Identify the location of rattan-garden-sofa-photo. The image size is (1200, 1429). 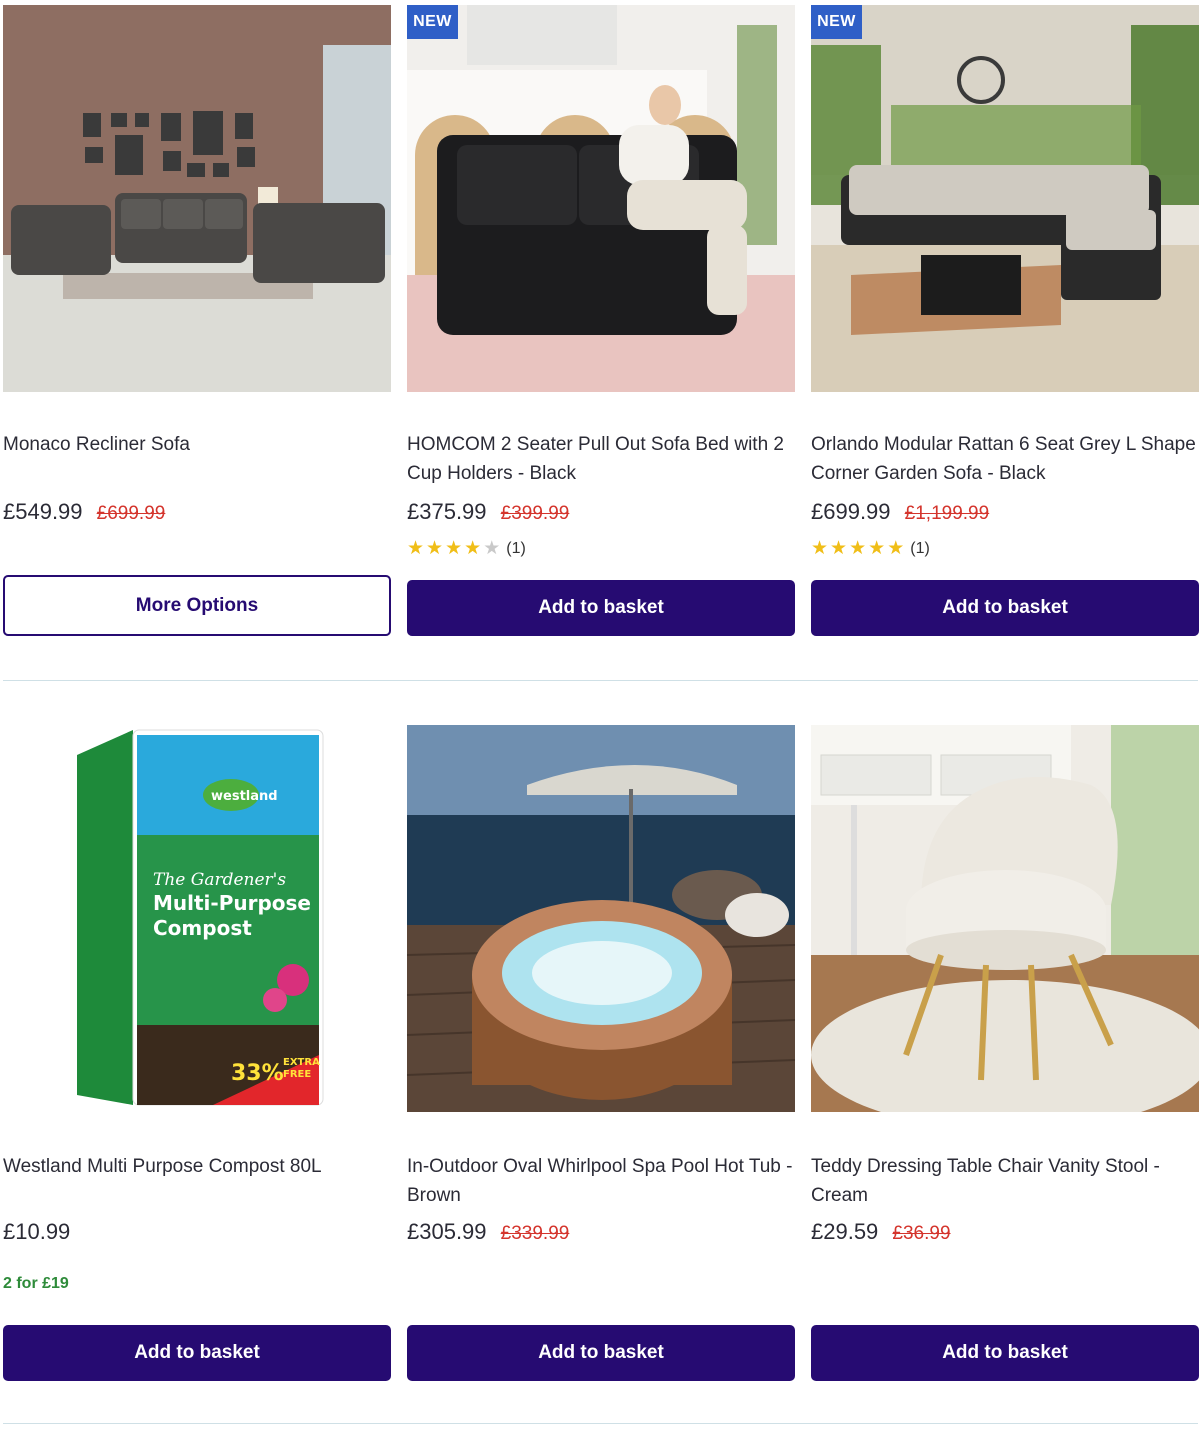
(1005, 198).